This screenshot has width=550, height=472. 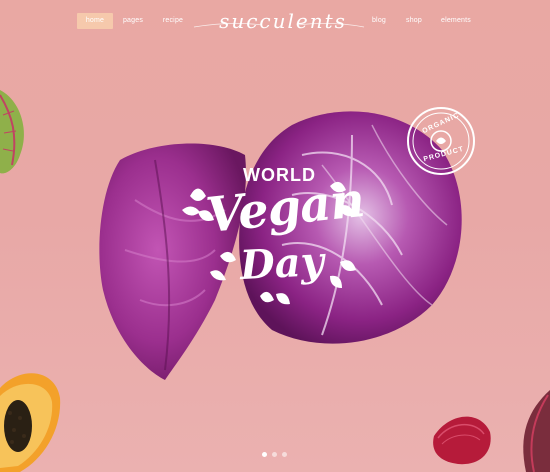 What do you see at coordinates (133, 21) in the screenshot?
I see `nav-item-pages: pages` at bounding box center [133, 21].